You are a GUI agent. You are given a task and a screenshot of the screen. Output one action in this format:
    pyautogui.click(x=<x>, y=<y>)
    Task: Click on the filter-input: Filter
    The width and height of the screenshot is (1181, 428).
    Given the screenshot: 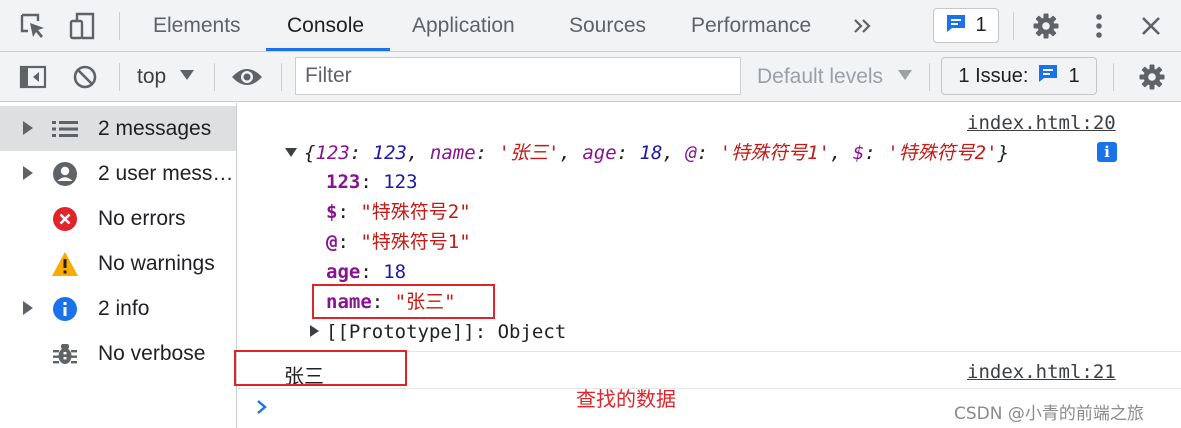 What is the action you would take?
    pyautogui.click(x=518, y=76)
    